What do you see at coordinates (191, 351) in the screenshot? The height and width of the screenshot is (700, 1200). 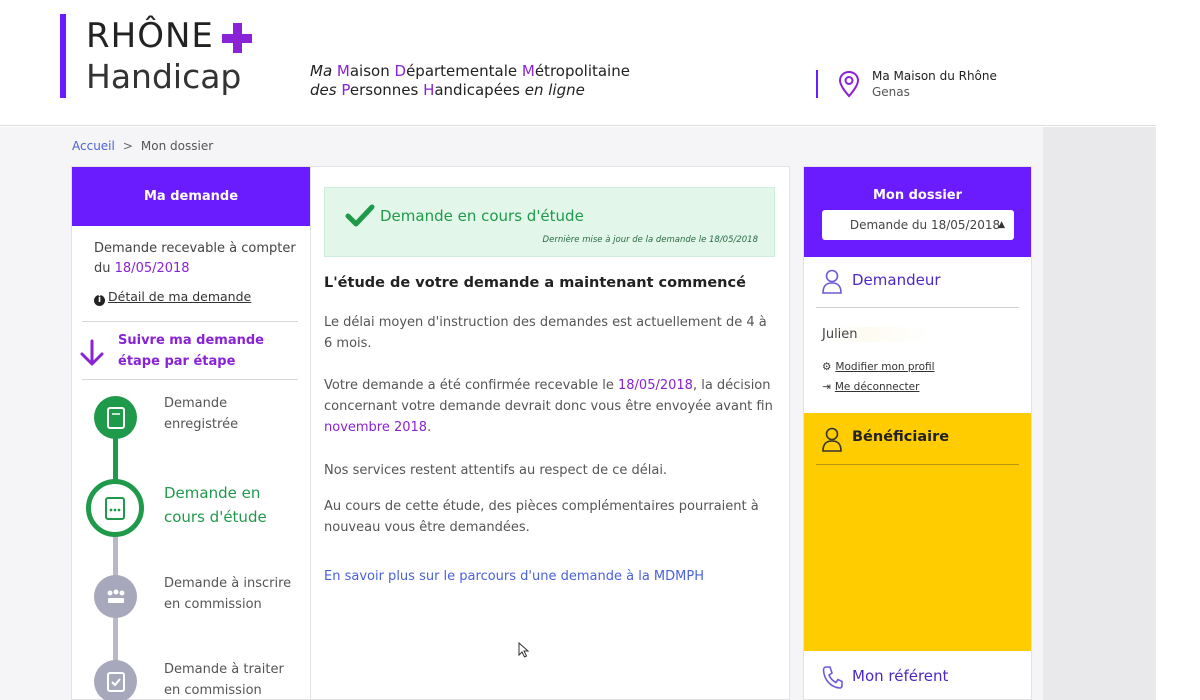 I see `follow-steps-label: Suivre ma demande étape par étape` at bounding box center [191, 351].